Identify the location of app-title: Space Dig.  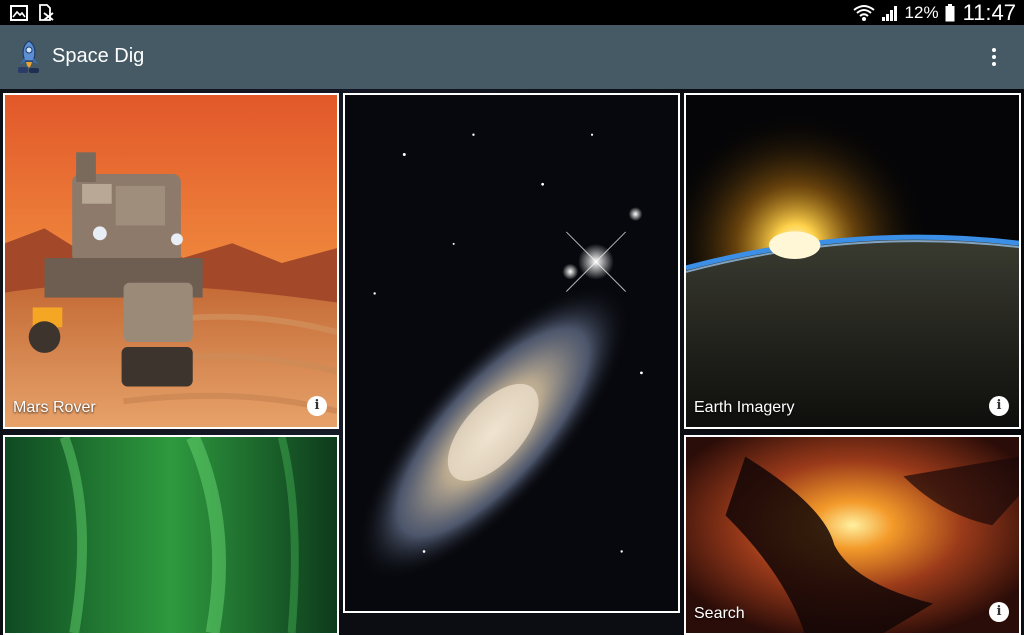
(98, 56).